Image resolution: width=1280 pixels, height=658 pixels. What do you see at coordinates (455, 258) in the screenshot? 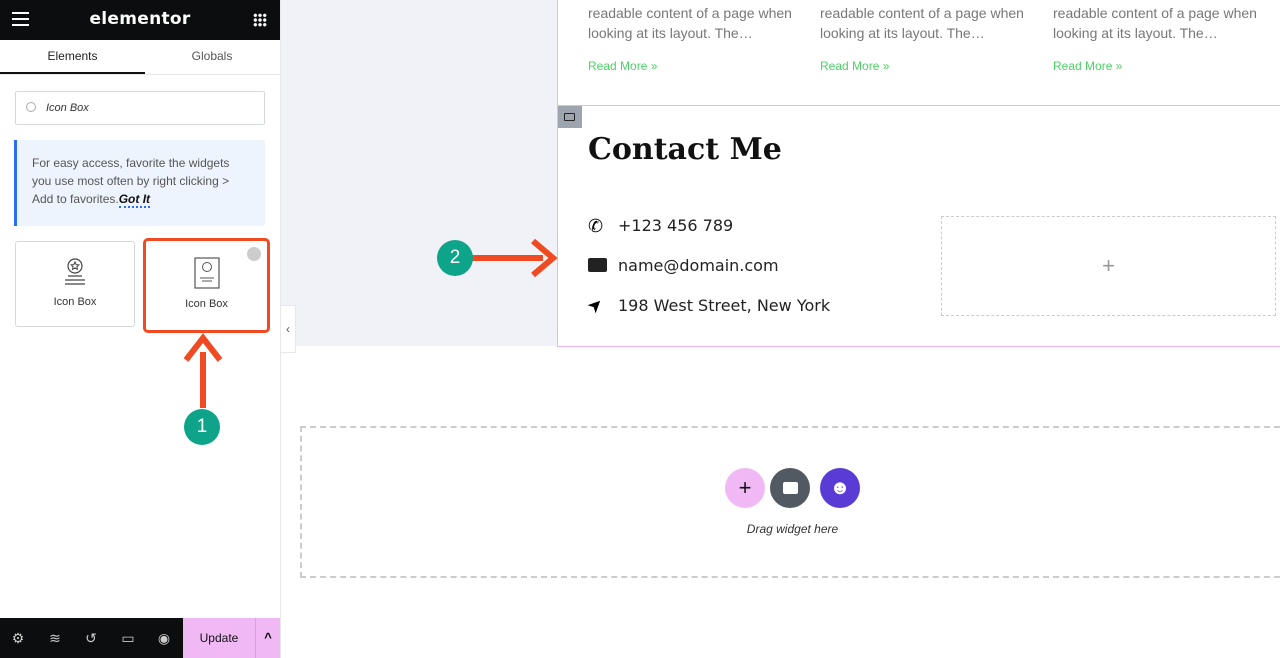
I see `annotation-badge-2: 2` at bounding box center [455, 258].